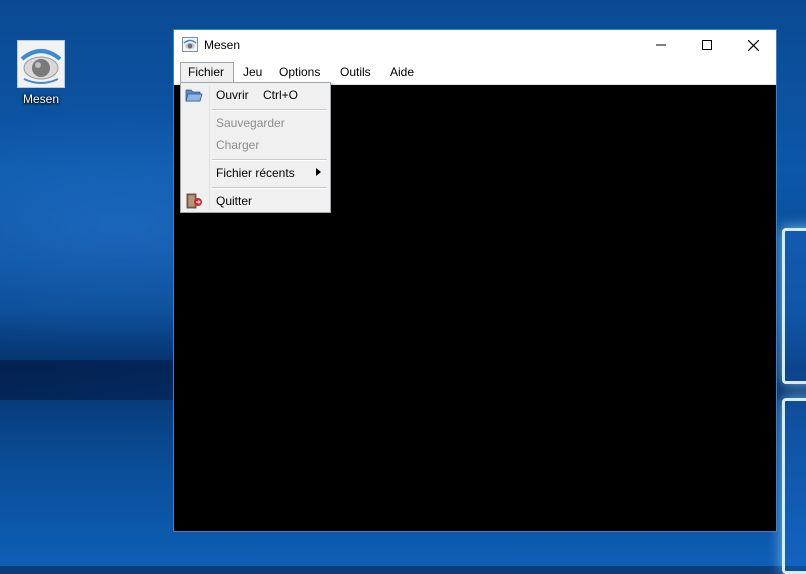 The height and width of the screenshot is (574, 806). What do you see at coordinates (222, 45) in the screenshot?
I see `window-title: Mesen` at bounding box center [222, 45].